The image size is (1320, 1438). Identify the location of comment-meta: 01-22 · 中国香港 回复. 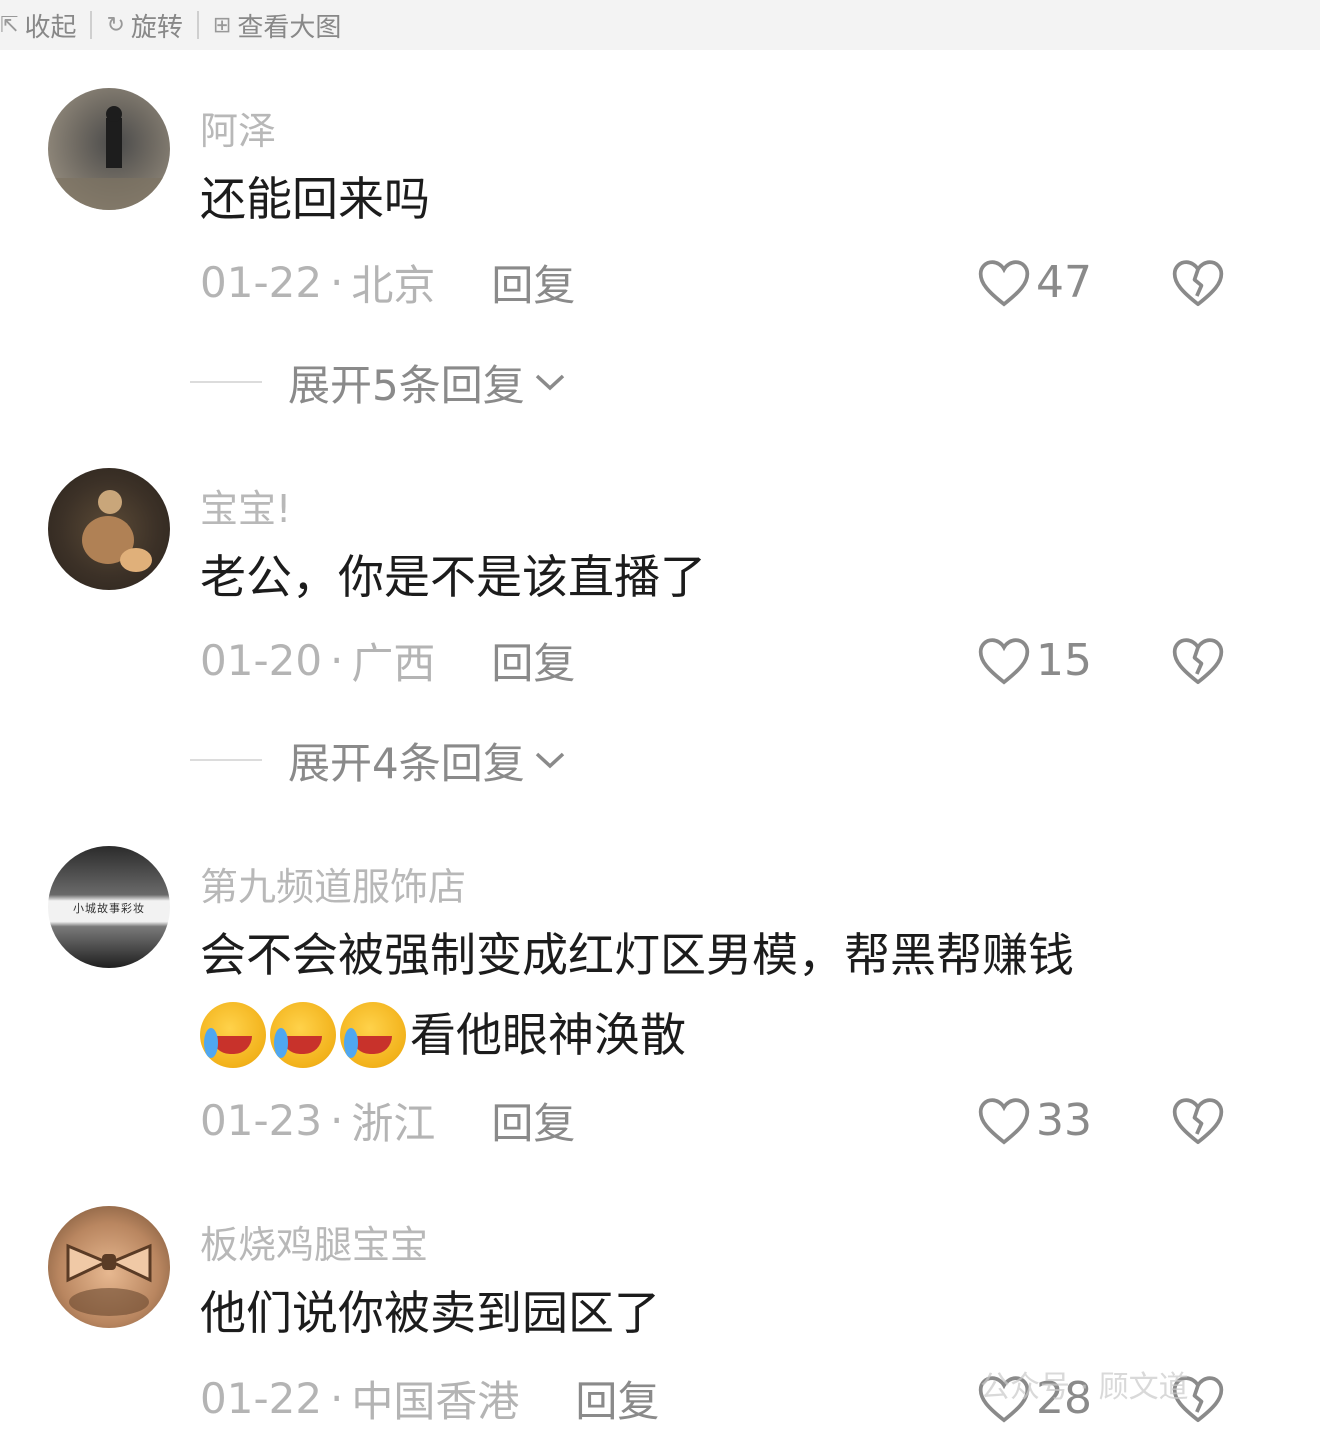
(429, 1398).